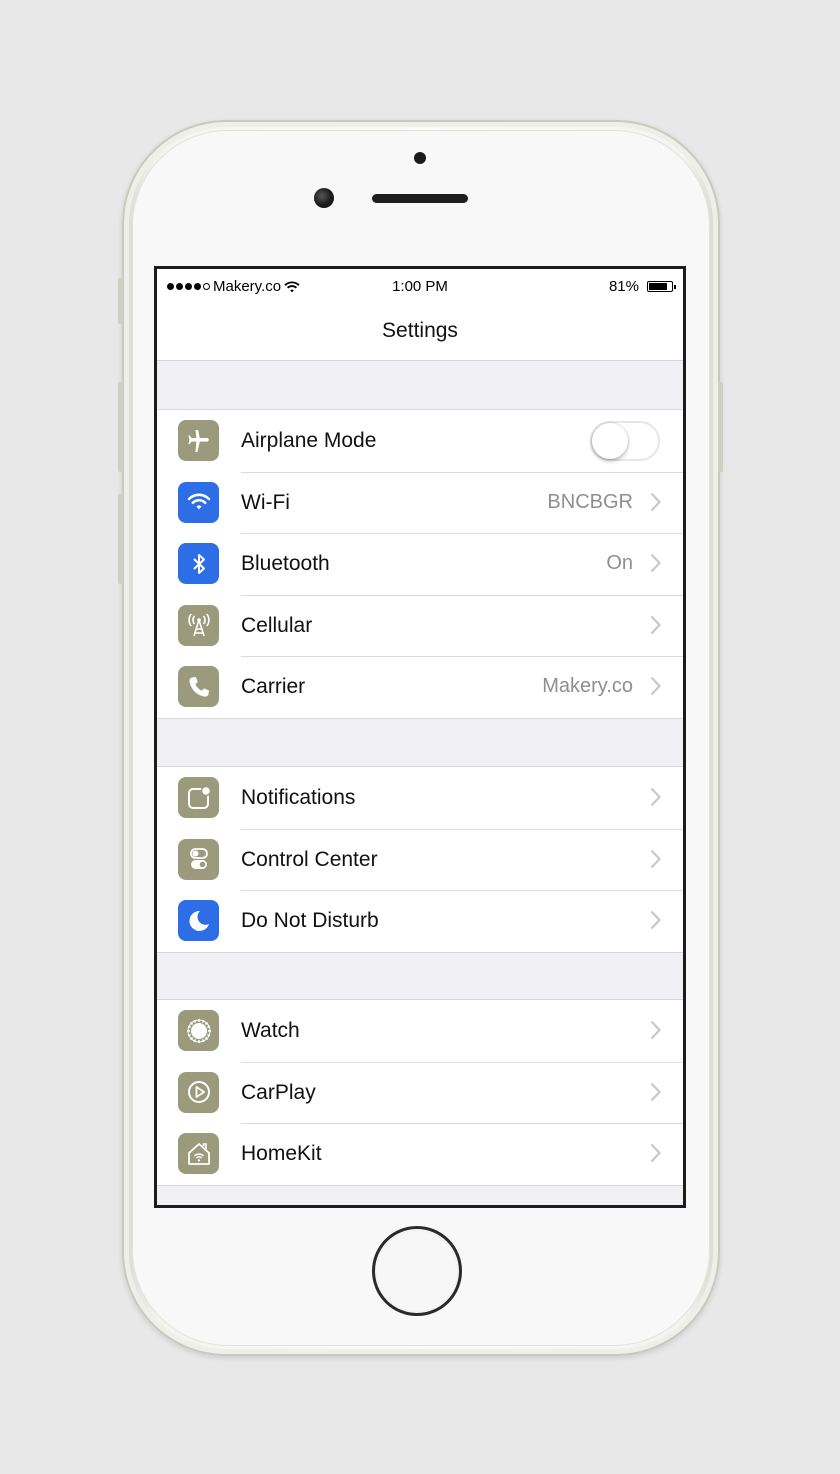 The image size is (840, 1474). I want to click on volume-down-button, so click(120, 539).